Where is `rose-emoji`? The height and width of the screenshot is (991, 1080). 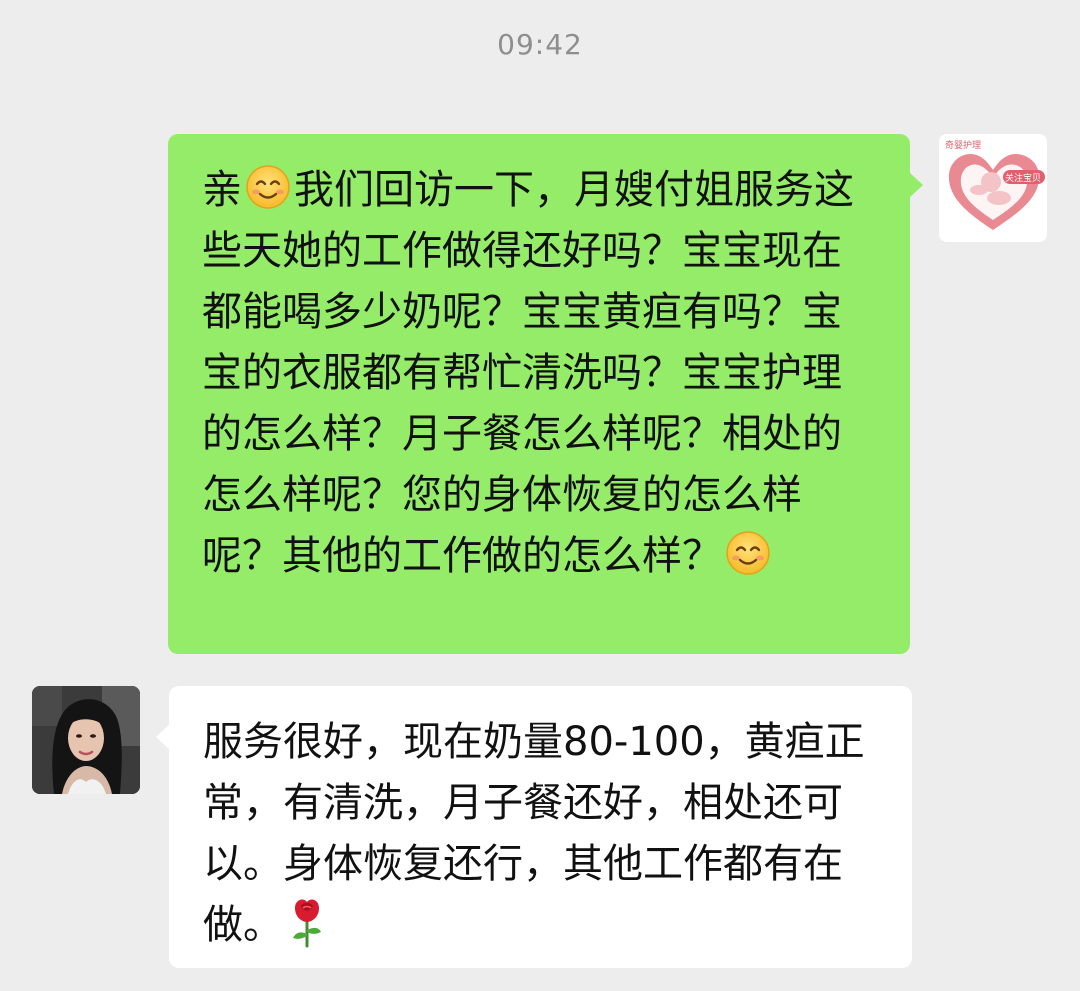 rose-emoji is located at coordinates (307, 923).